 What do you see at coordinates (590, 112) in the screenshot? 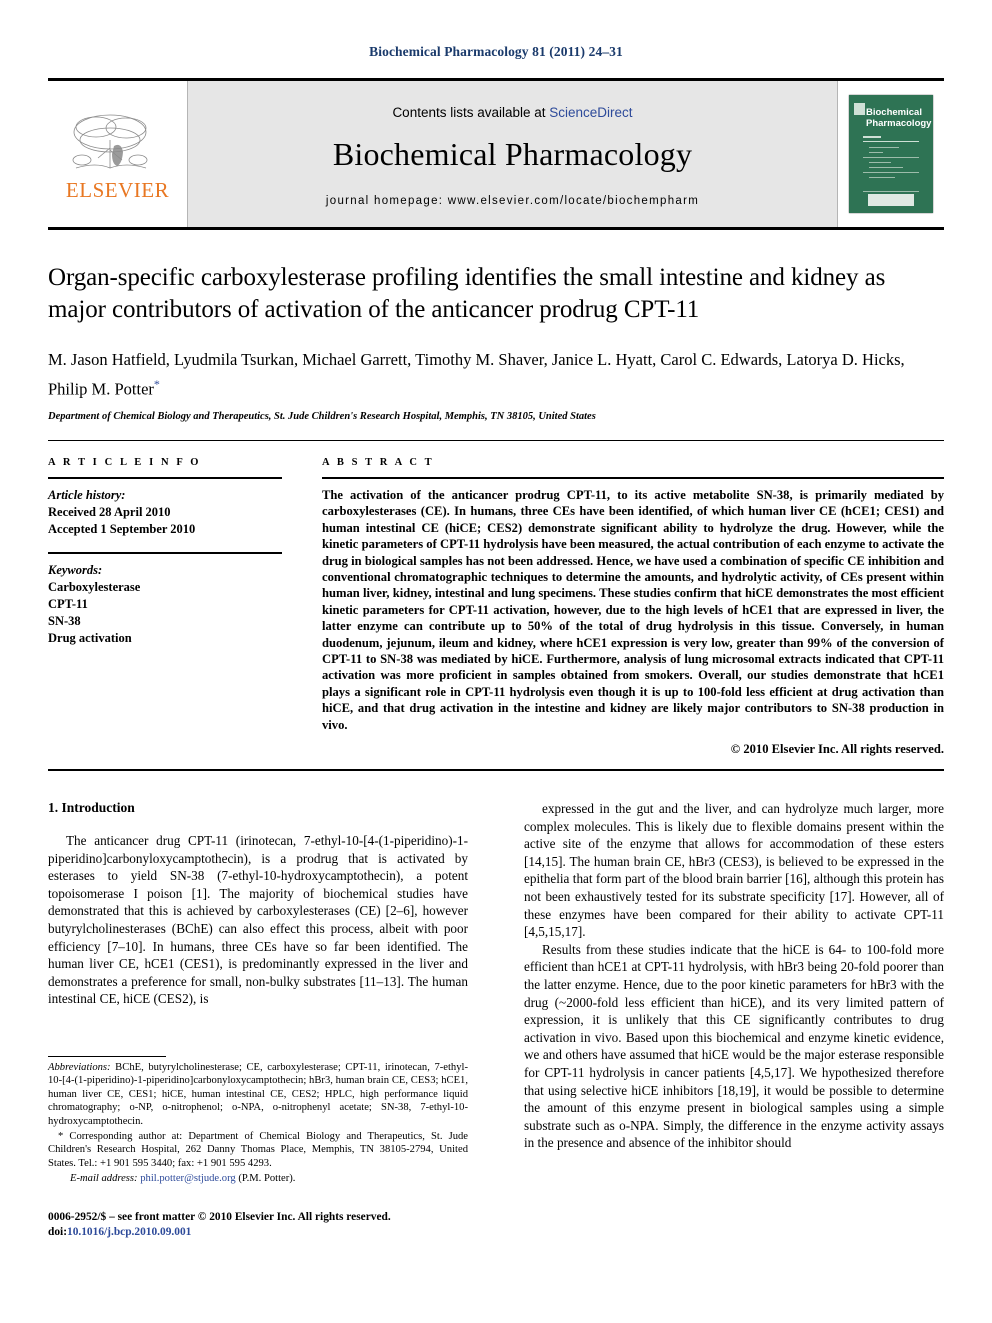
I see `sciencedirect-link: ScienceDirect` at bounding box center [590, 112].